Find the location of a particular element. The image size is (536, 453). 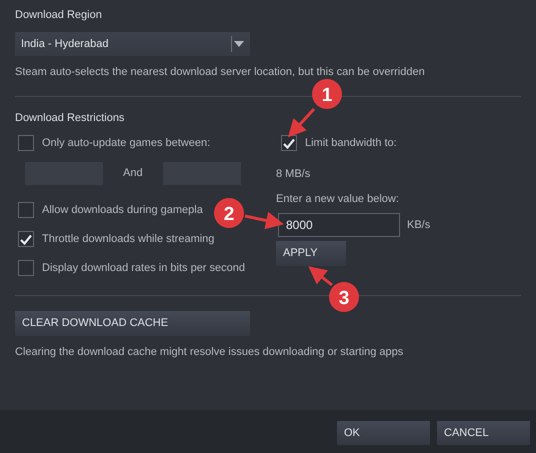

section-heading: Download Region is located at coordinates (58, 15).